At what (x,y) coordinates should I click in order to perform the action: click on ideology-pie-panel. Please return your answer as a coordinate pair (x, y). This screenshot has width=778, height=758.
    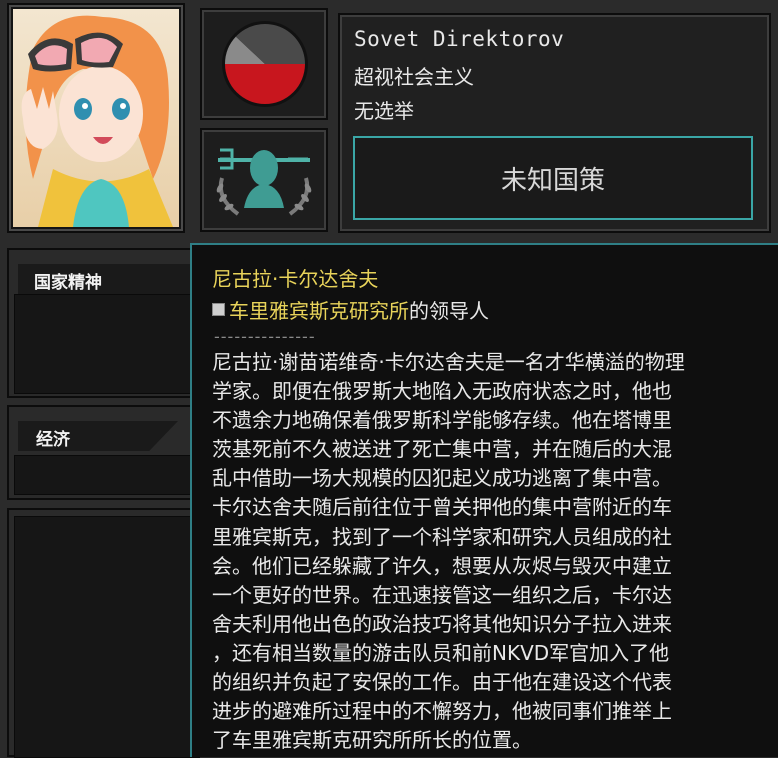
    Looking at the image, I should click on (264, 64).